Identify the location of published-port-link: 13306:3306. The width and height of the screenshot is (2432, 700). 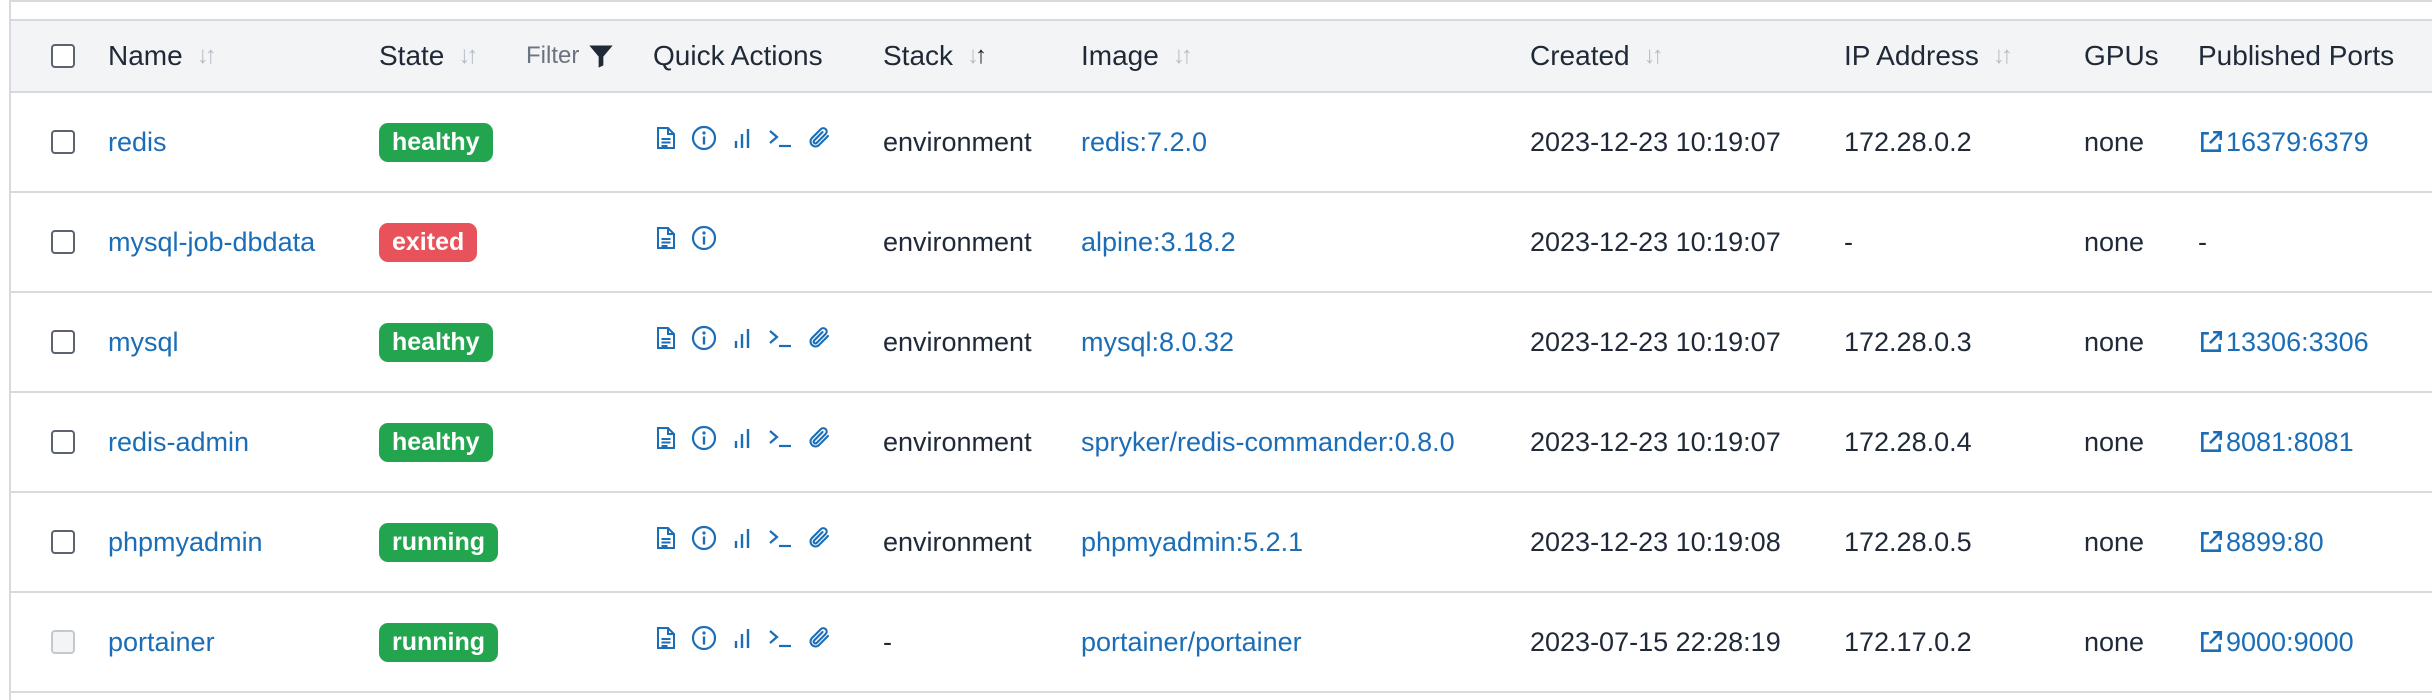
(2283, 342).